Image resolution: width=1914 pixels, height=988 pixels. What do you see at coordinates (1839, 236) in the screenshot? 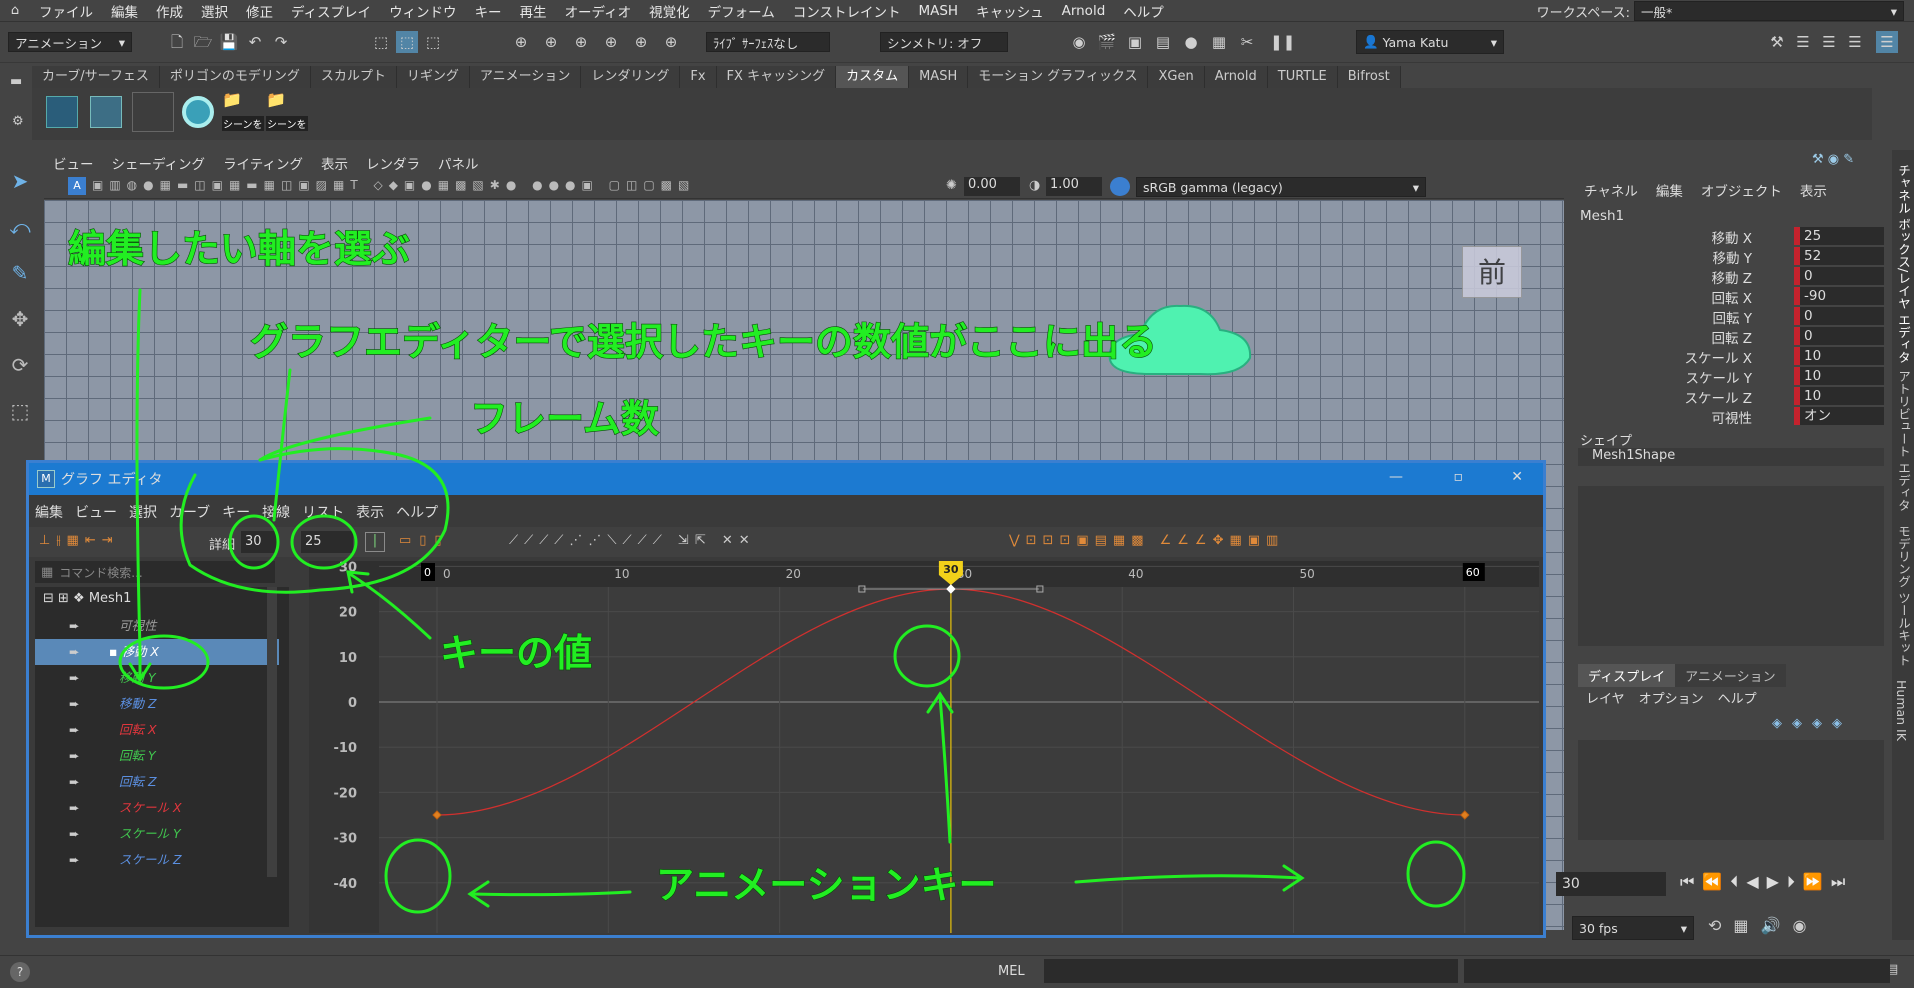
I see `cb-attr-value: 25` at bounding box center [1839, 236].